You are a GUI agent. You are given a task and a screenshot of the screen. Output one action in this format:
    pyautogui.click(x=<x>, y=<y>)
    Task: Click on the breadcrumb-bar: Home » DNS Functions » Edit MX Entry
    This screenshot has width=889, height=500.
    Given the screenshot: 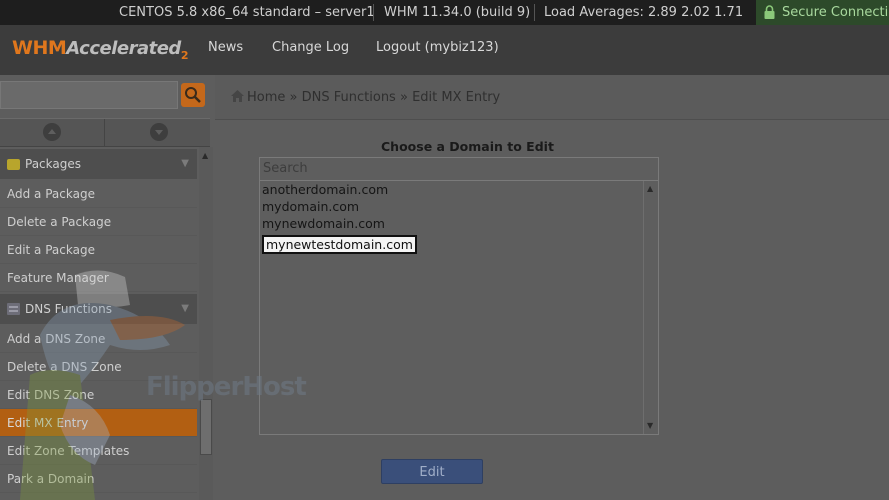 What is the action you would take?
    pyautogui.click(x=552, y=97)
    